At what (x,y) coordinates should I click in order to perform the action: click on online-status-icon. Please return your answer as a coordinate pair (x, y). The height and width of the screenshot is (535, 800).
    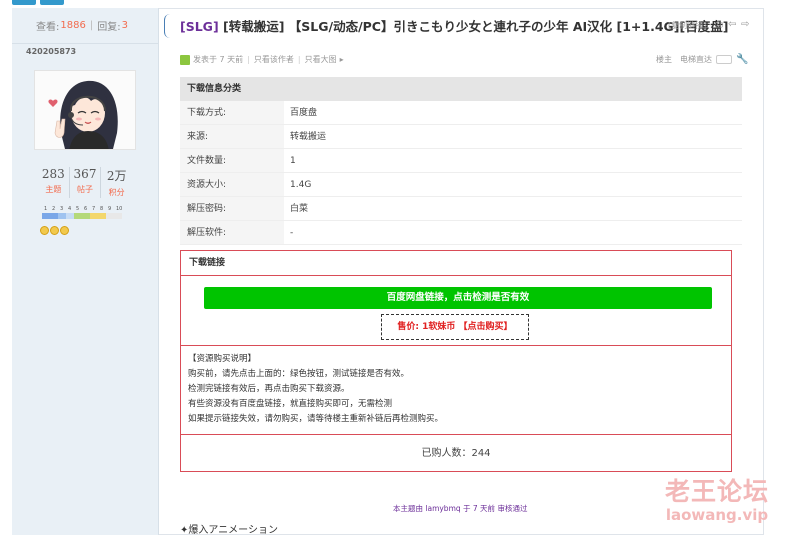
    Looking at the image, I should click on (185, 59).